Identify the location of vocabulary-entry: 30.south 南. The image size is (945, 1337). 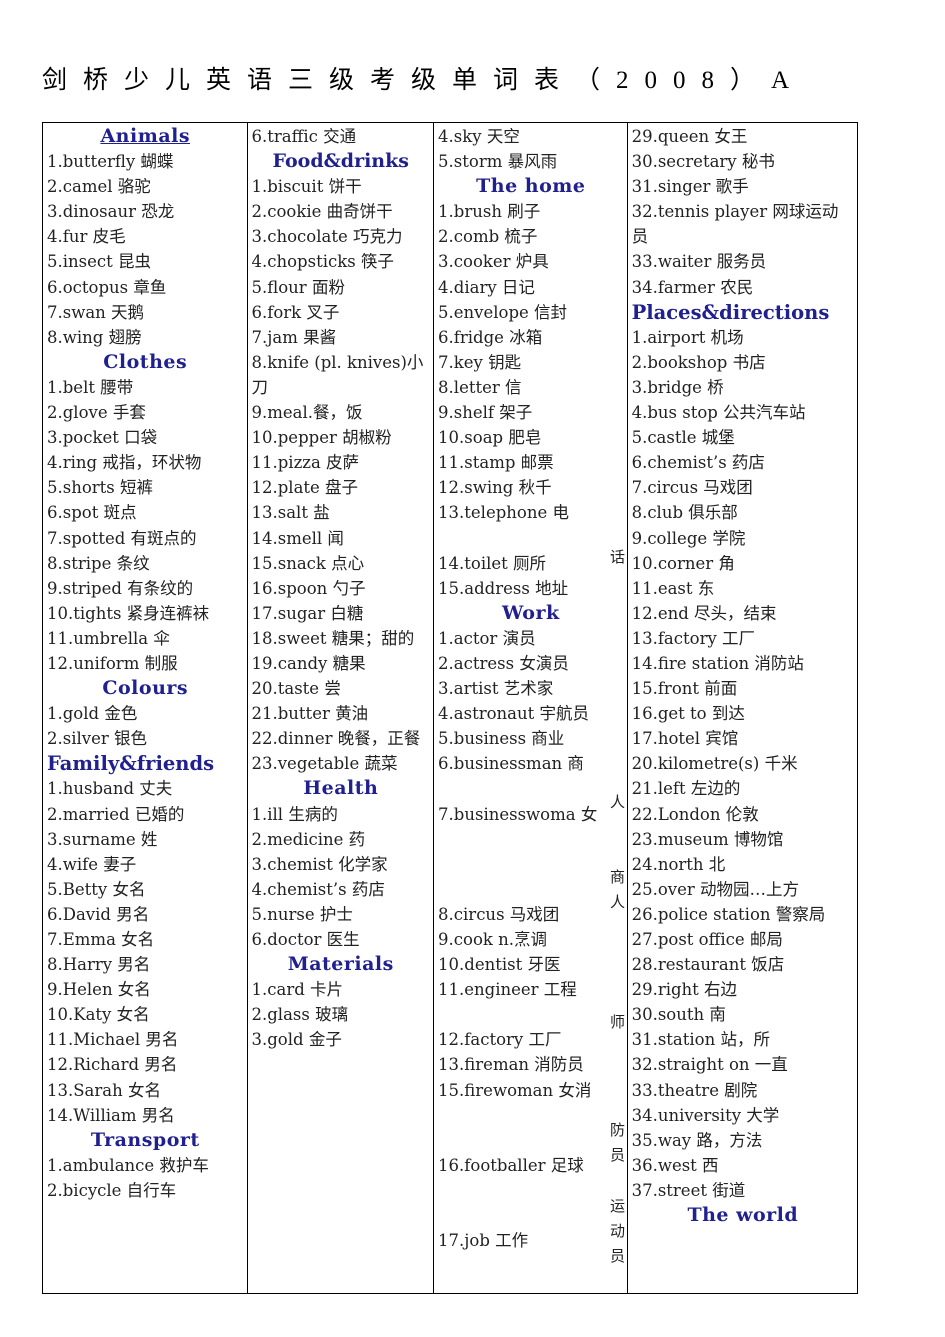
(678, 1015).